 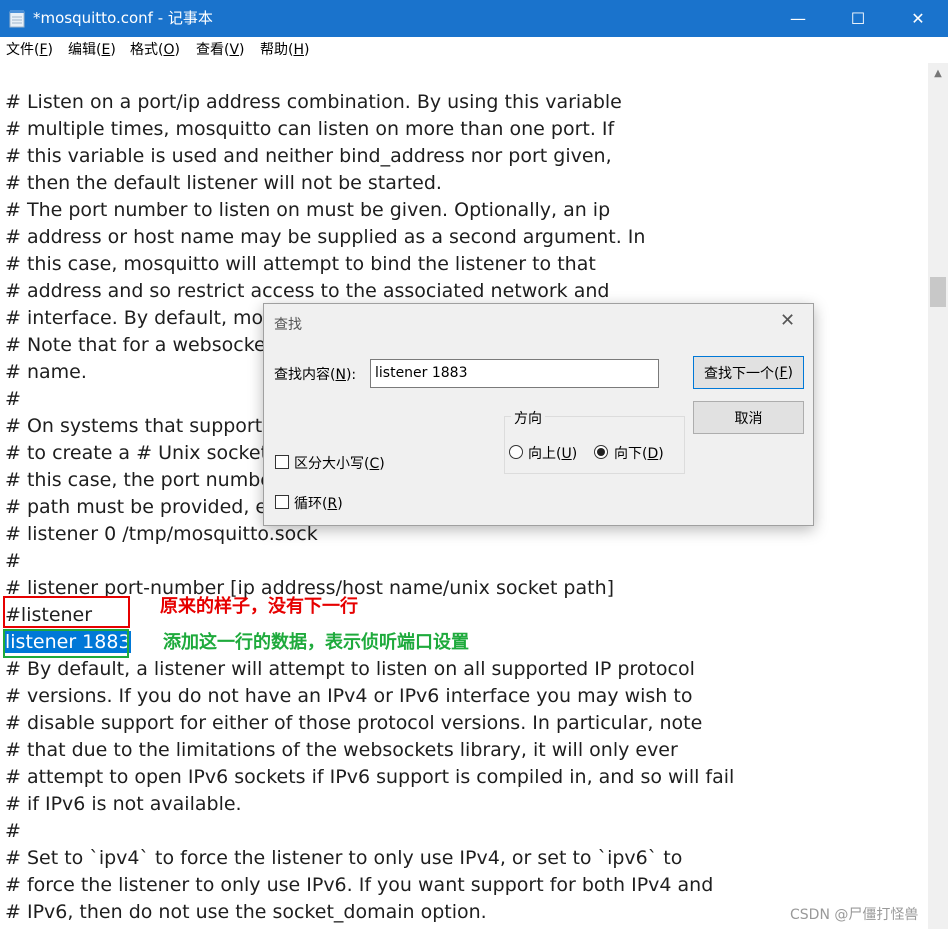 I want to click on watermark: CSDN @尸僵打怪兽, so click(x=854, y=915).